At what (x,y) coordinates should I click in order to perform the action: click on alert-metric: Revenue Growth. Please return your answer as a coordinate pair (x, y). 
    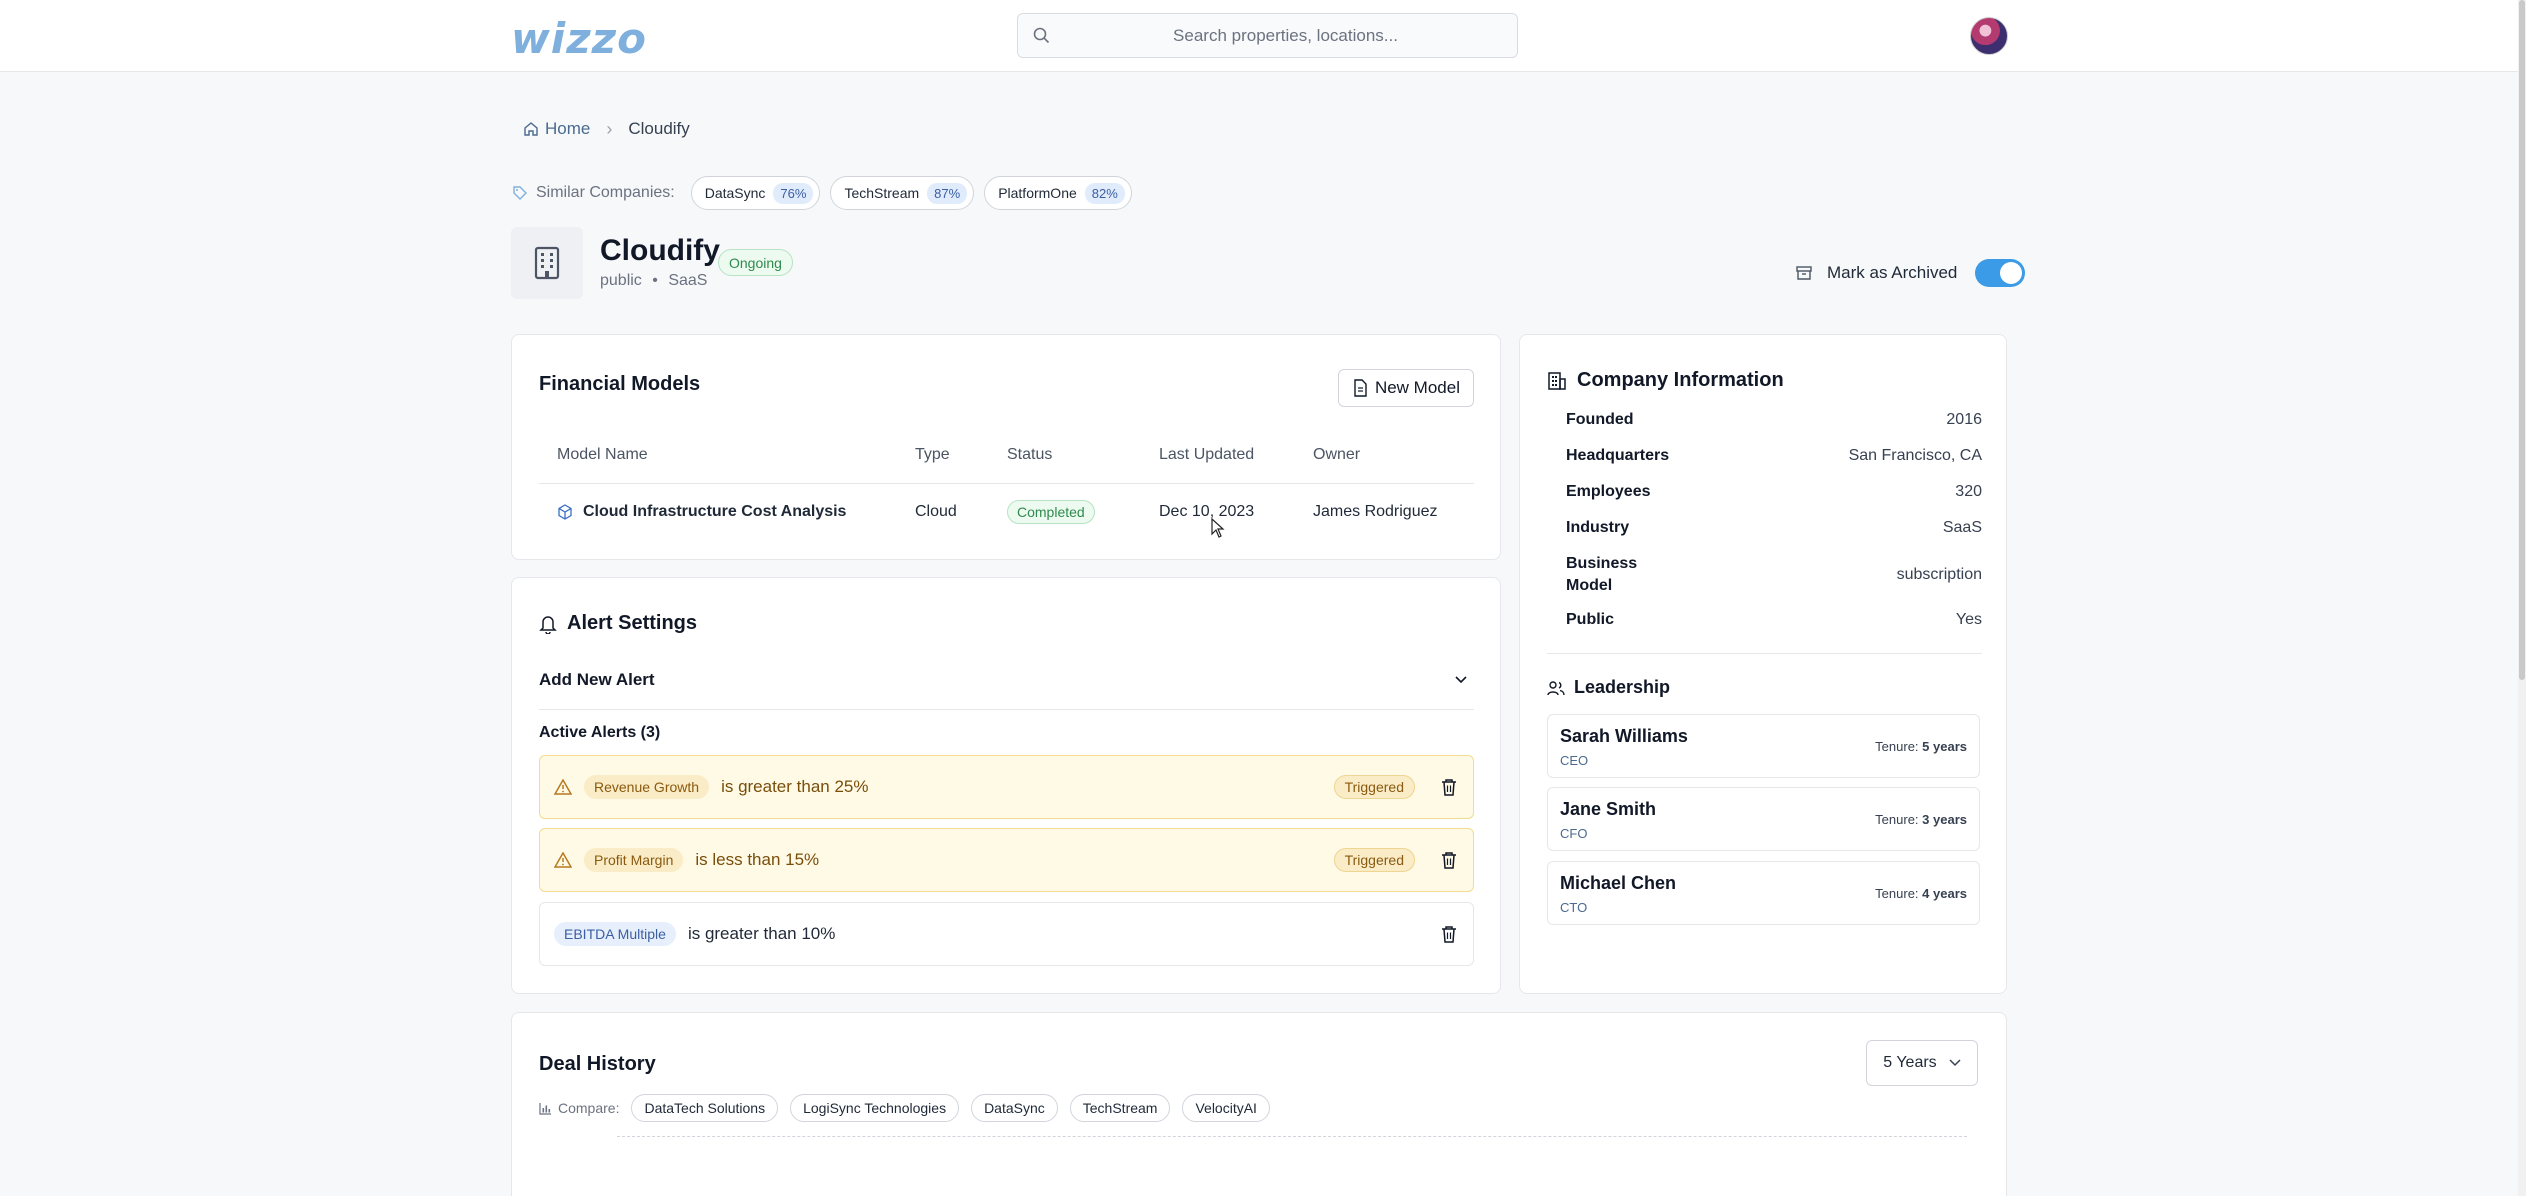
    Looking at the image, I should click on (647, 787).